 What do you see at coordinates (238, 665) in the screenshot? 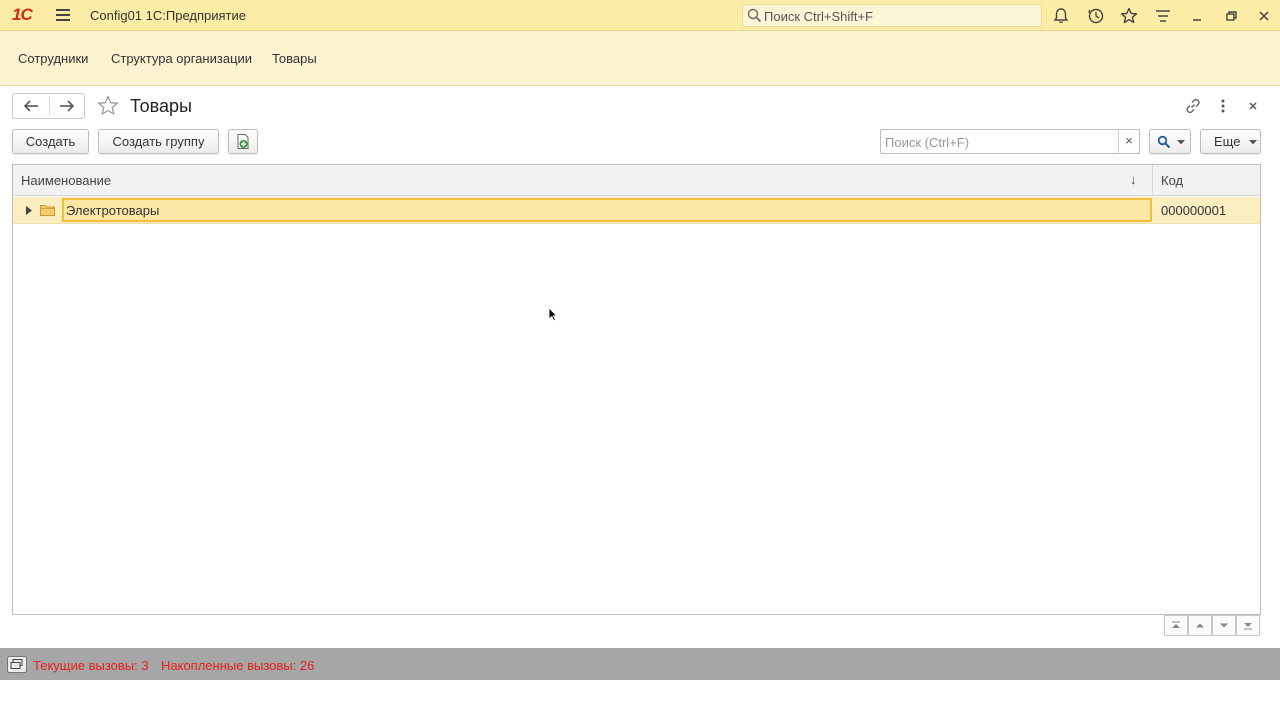
I see `accumulated-calls-status: Накопленные вызовы: 26` at bounding box center [238, 665].